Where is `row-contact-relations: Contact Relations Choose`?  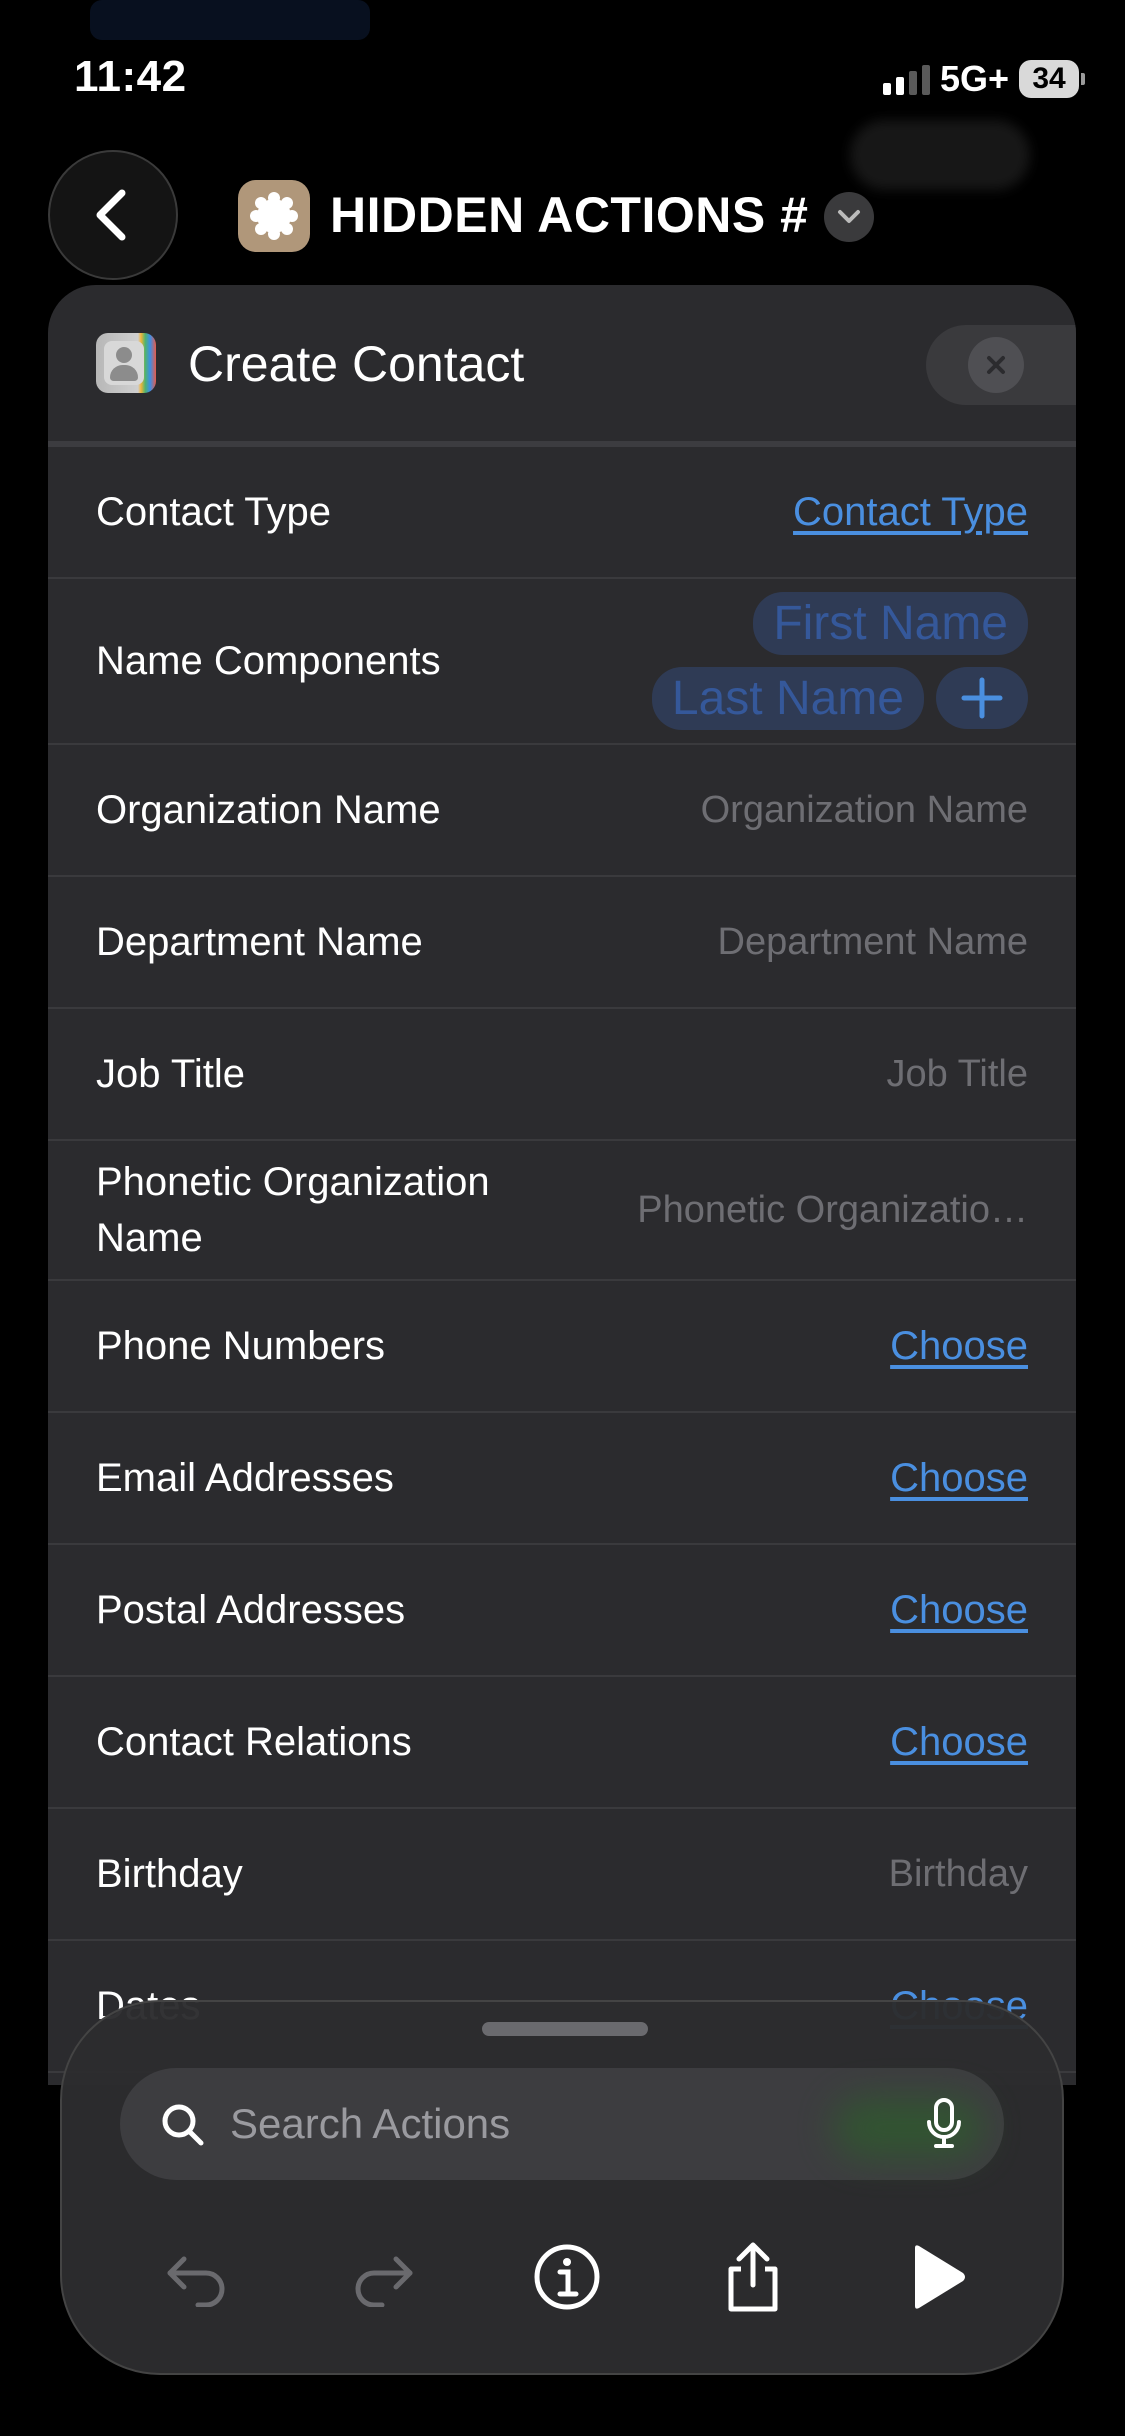 row-contact-relations: Contact Relations Choose is located at coordinates (562, 1743).